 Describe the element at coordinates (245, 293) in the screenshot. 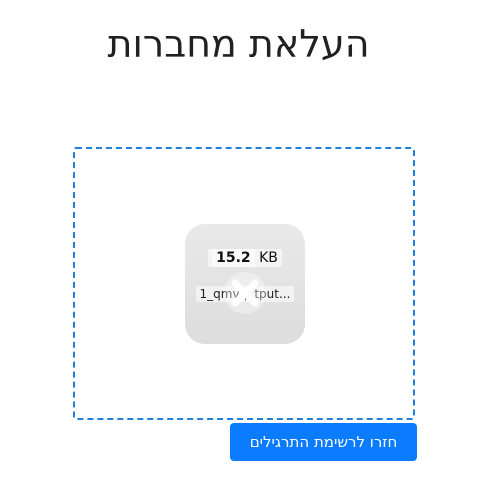

I see `remove-x-icon` at that location.